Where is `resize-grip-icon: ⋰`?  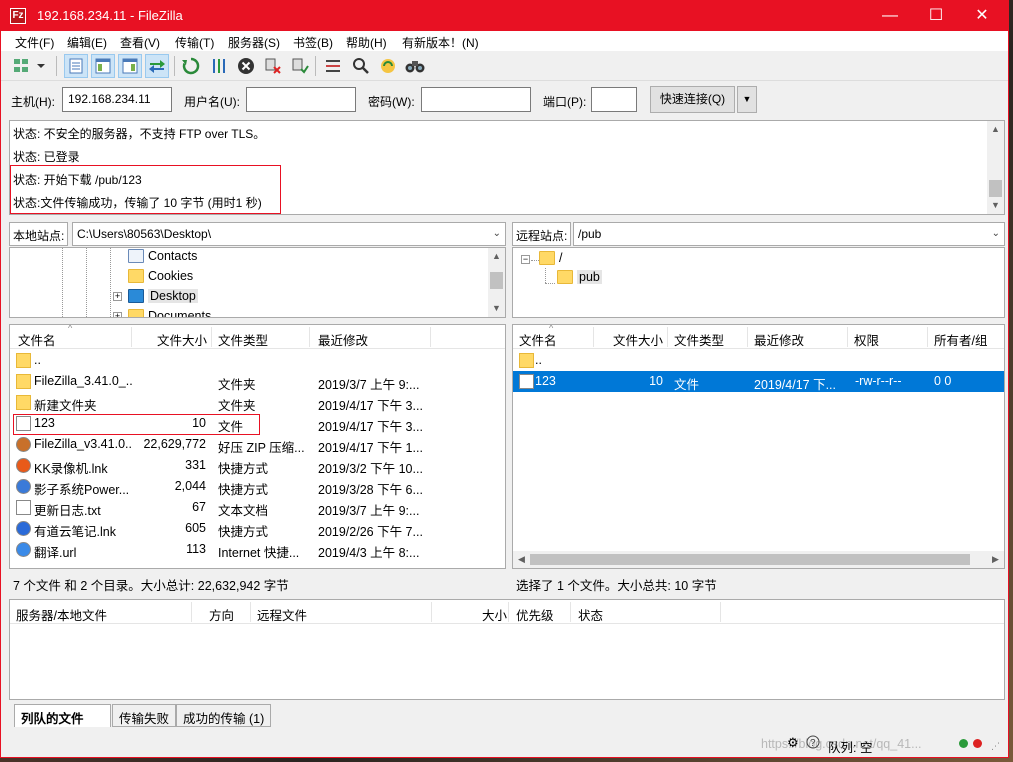
resize-grip-icon: ⋰ is located at coordinates (995, 746).